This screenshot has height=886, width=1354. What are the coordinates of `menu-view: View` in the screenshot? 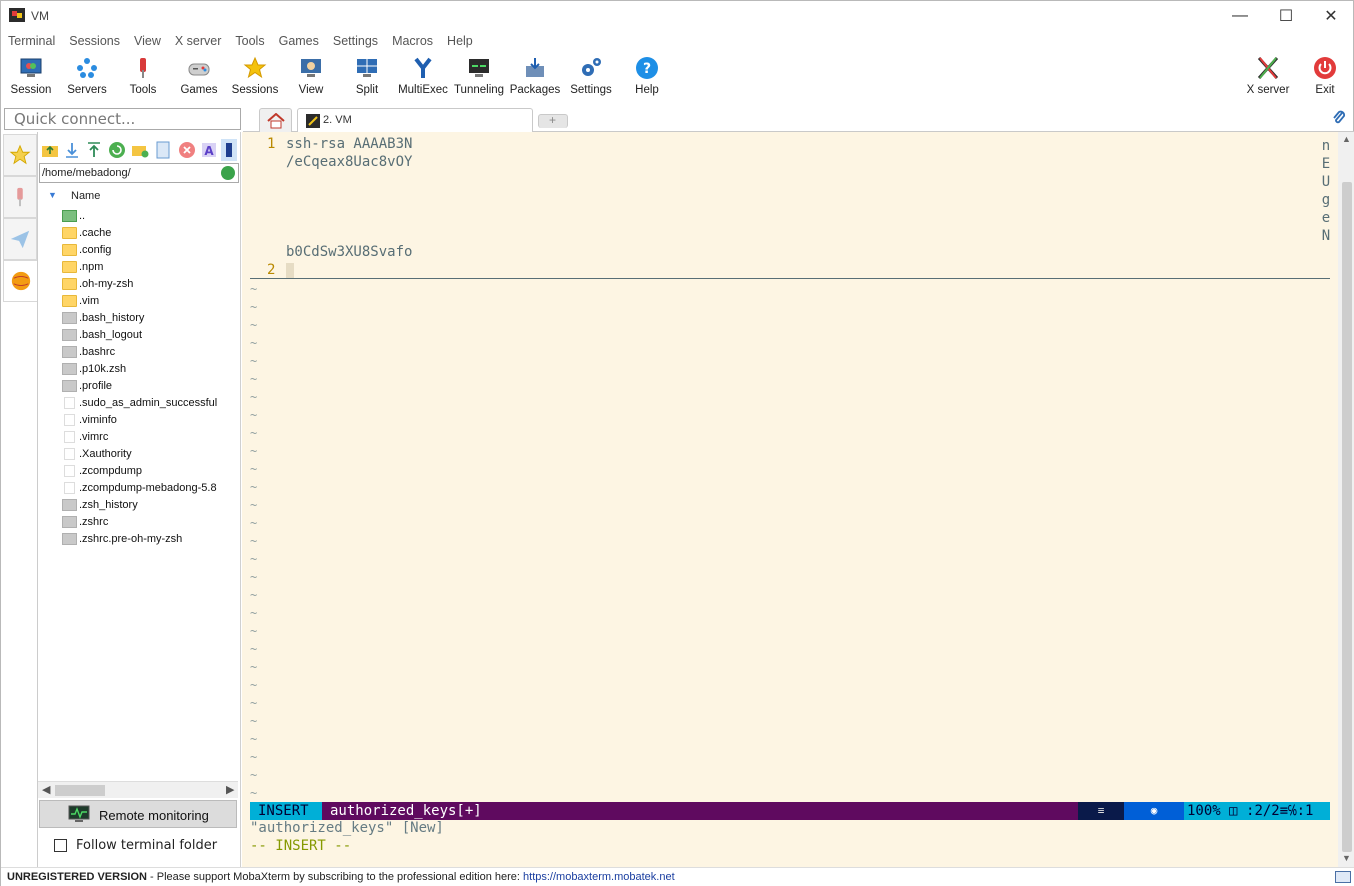 It's located at (147, 42).